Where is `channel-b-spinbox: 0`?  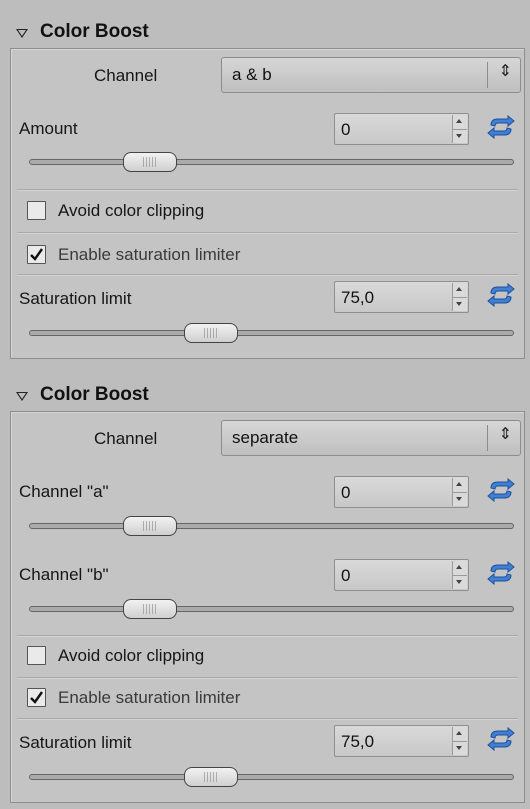
channel-b-spinbox: 0 is located at coordinates (401, 575).